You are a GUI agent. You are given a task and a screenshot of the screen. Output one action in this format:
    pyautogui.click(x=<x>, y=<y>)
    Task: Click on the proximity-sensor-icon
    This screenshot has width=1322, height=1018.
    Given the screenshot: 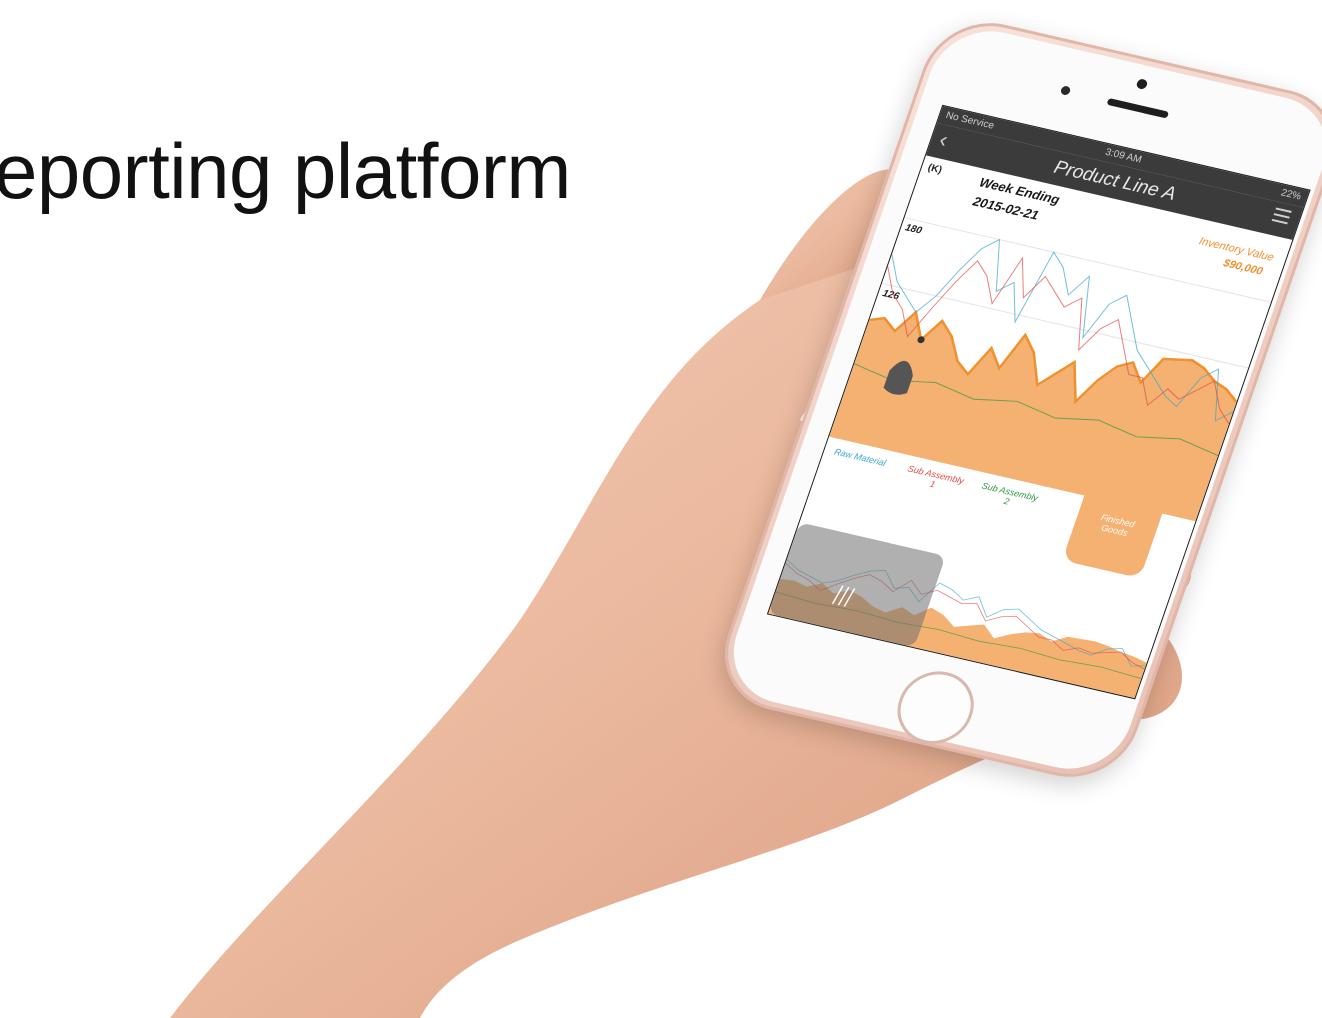 What is the action you would take?
    pyautogui.click(x=1065, y=90)
    